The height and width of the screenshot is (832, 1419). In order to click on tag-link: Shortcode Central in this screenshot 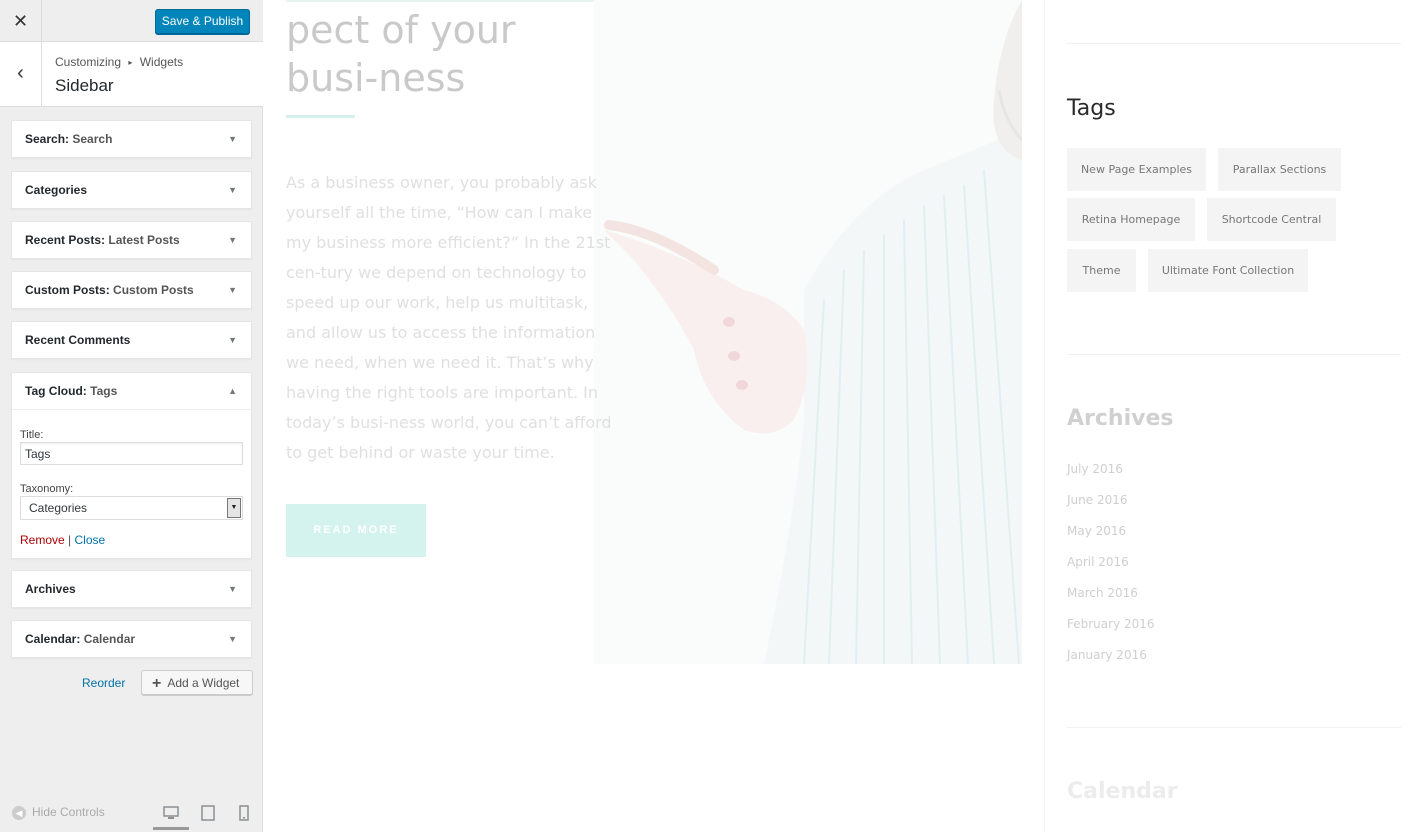, I will do `click(1271, 219)`.